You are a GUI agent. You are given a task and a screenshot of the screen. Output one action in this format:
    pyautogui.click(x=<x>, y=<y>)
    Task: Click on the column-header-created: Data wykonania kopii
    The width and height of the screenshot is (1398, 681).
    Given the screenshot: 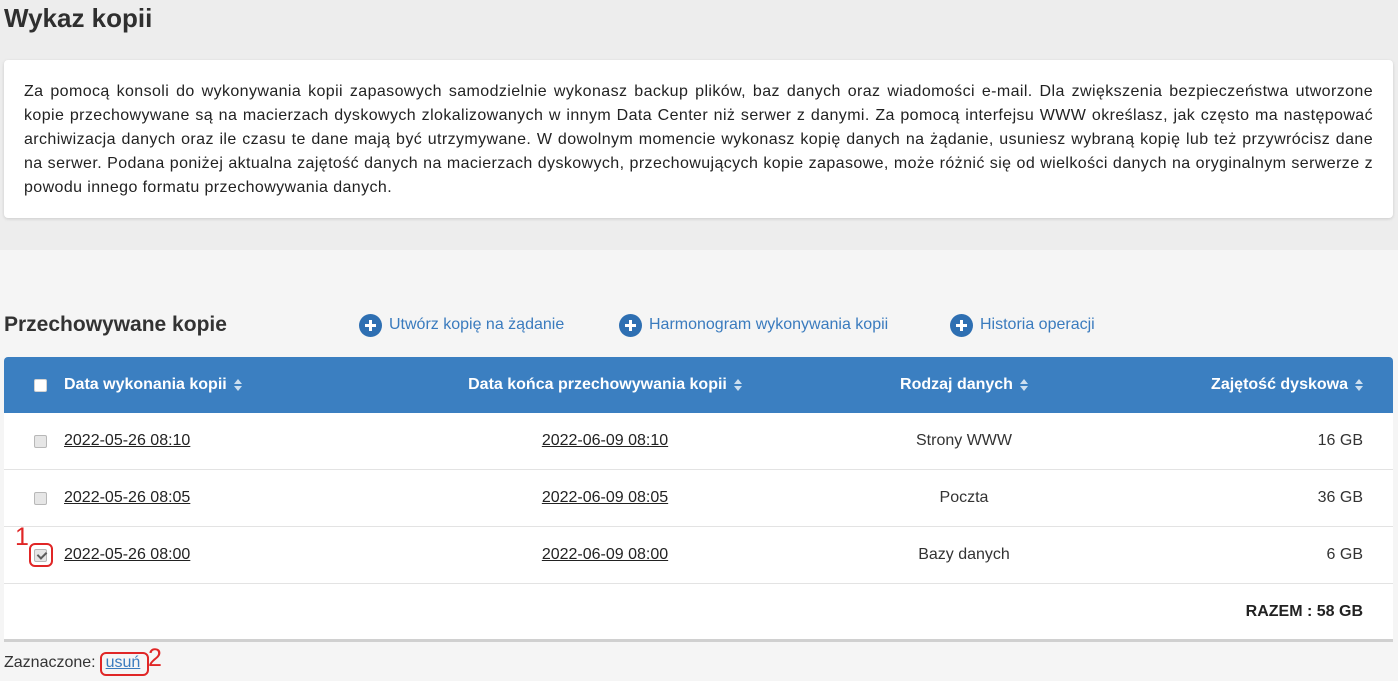 What is the action you would take?
    pyautogui.click(x=242, y=385)
    